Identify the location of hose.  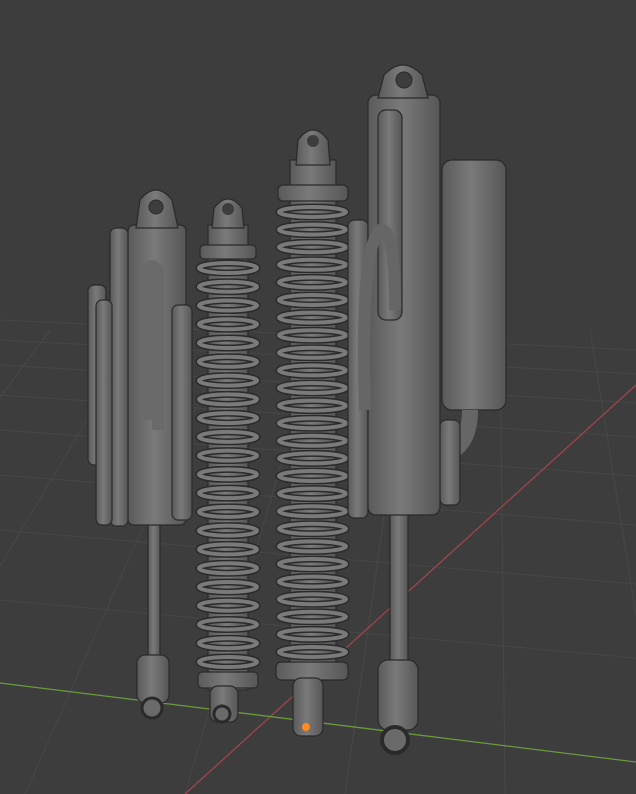
(152, 345).